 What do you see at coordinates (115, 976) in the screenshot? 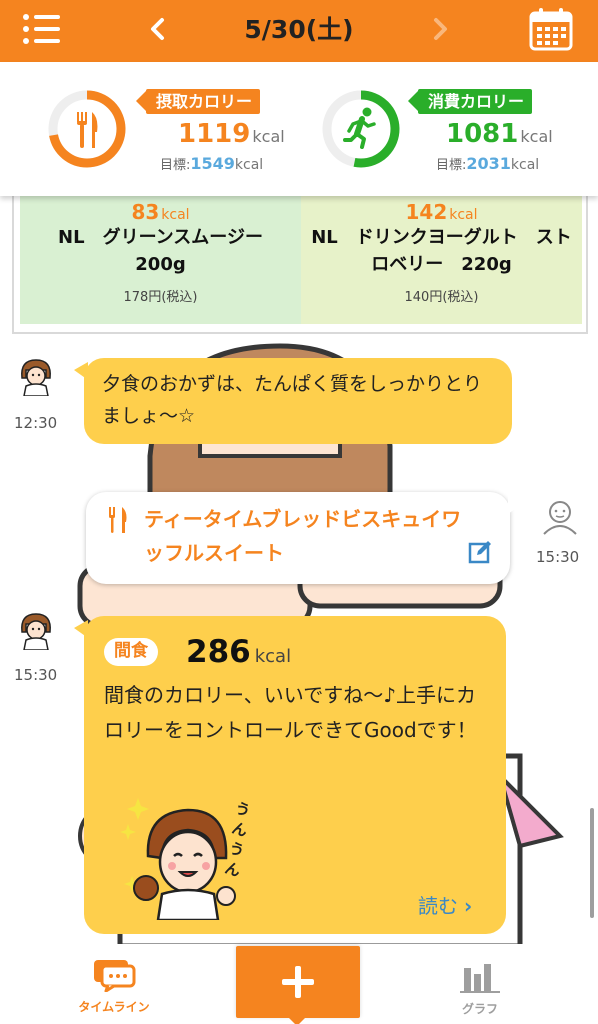
I see `chat-bubble-icon` at bounding box center [115, 976].